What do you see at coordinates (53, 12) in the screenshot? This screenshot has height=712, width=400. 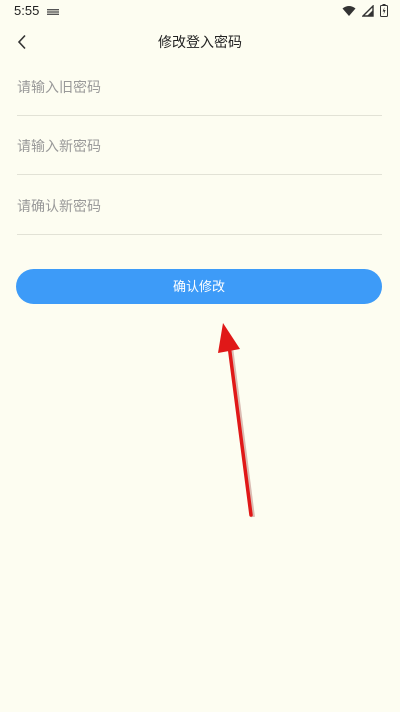 I see `notification-icon` at bounding box center [53, 12].